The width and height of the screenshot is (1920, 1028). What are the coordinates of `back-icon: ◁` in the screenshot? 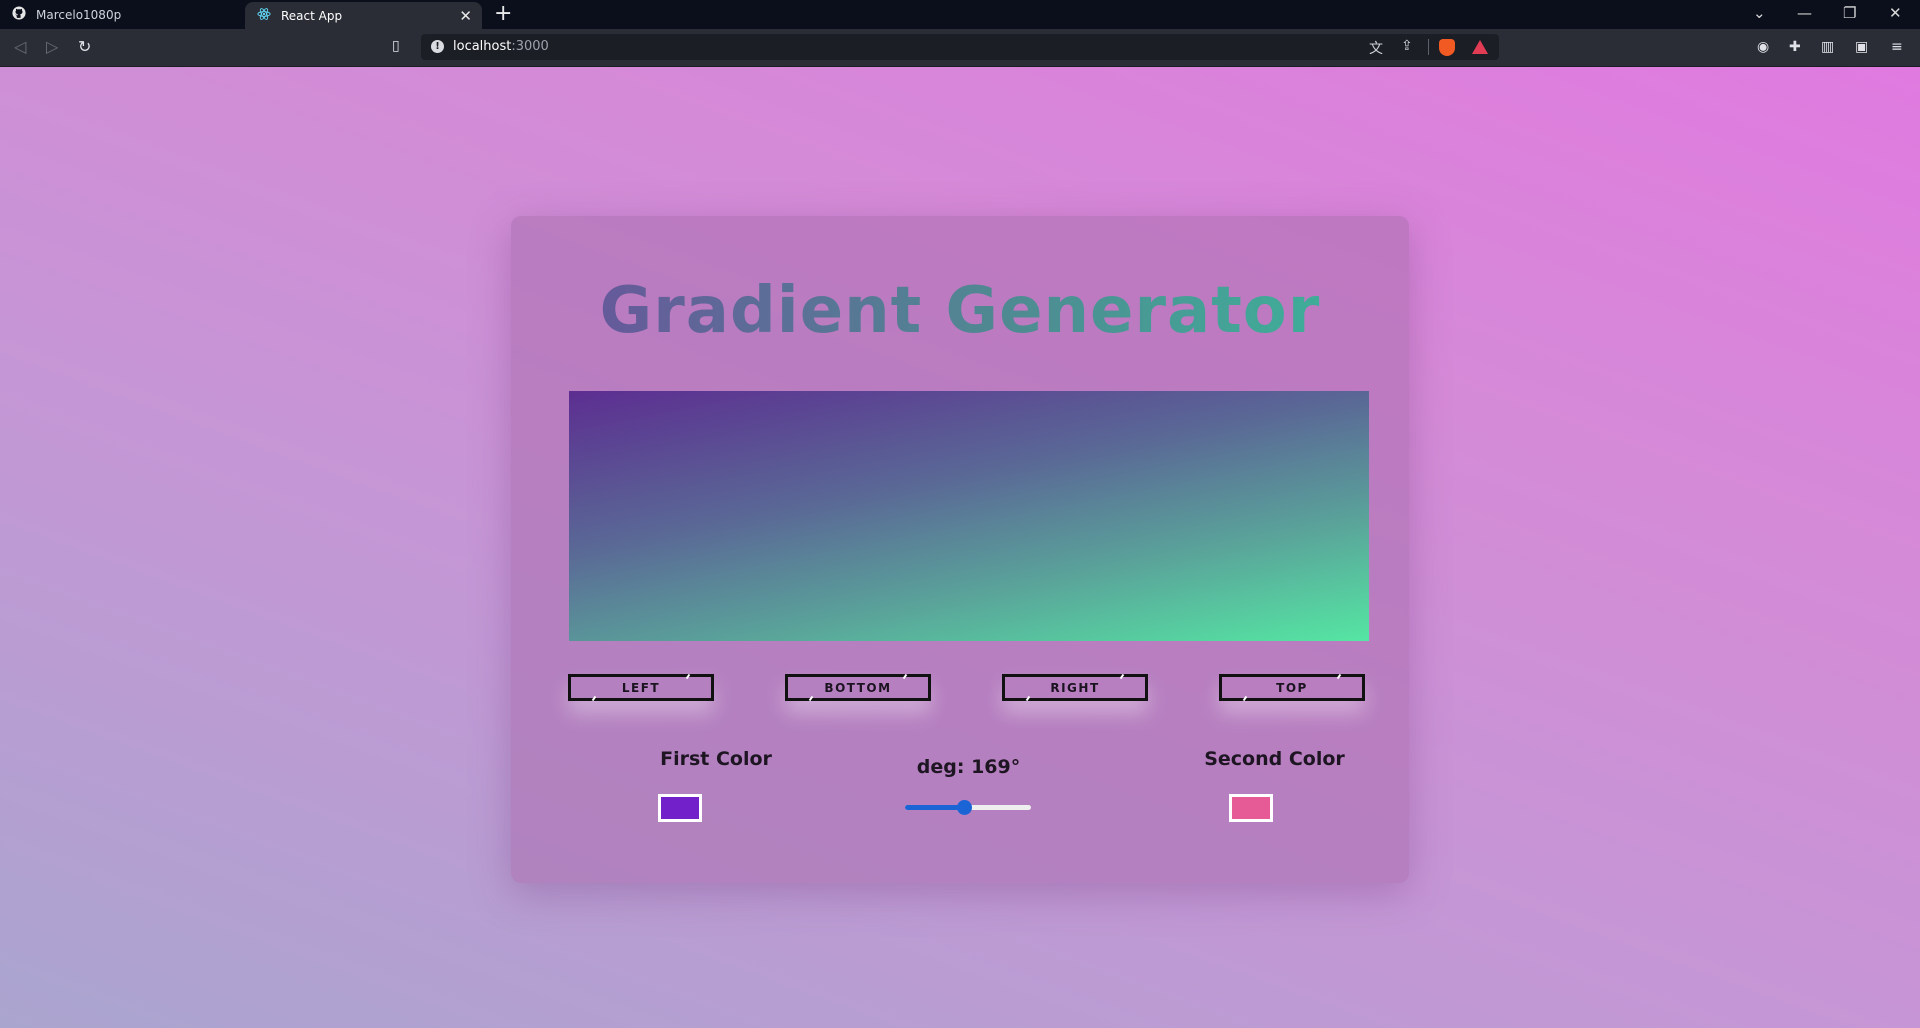 It's located at (20, 46).